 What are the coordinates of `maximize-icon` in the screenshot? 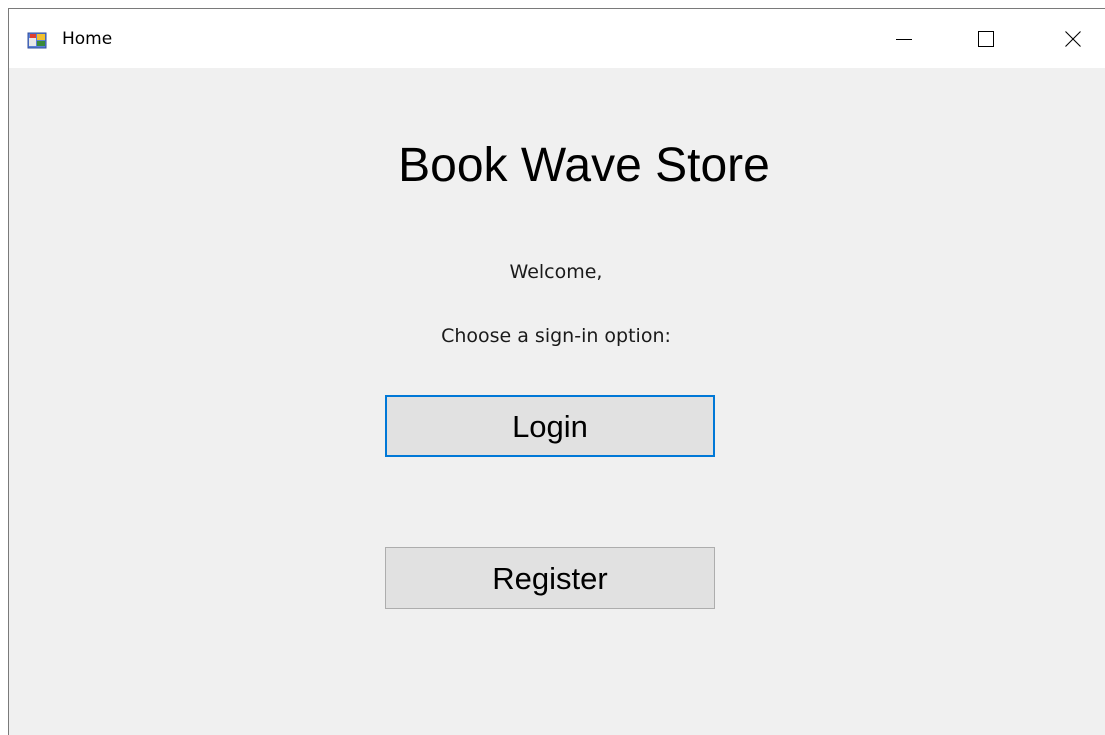 It's located at (986, 38).